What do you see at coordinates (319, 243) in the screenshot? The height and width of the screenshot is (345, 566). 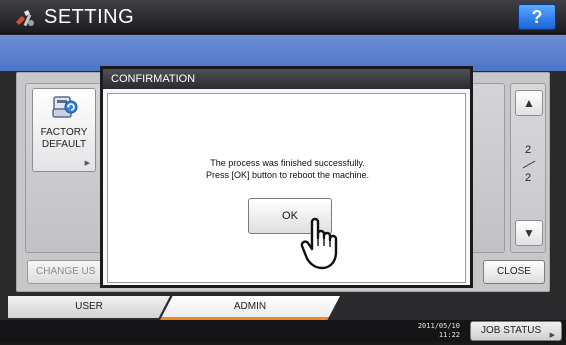 I see `hand-pointer-icon` at bounding box center [319, 243].